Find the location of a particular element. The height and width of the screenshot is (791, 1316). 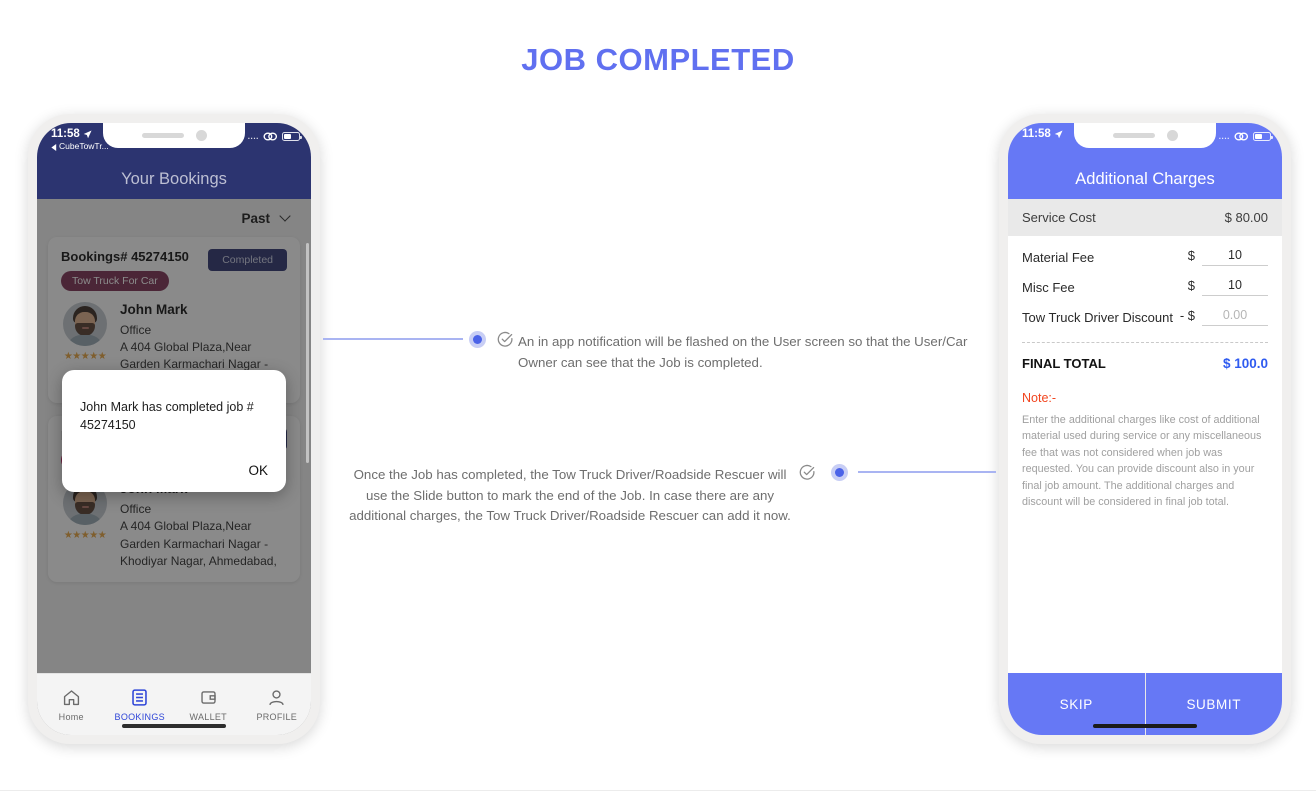

misc-fee-input is located at coordinates (1235, 287).